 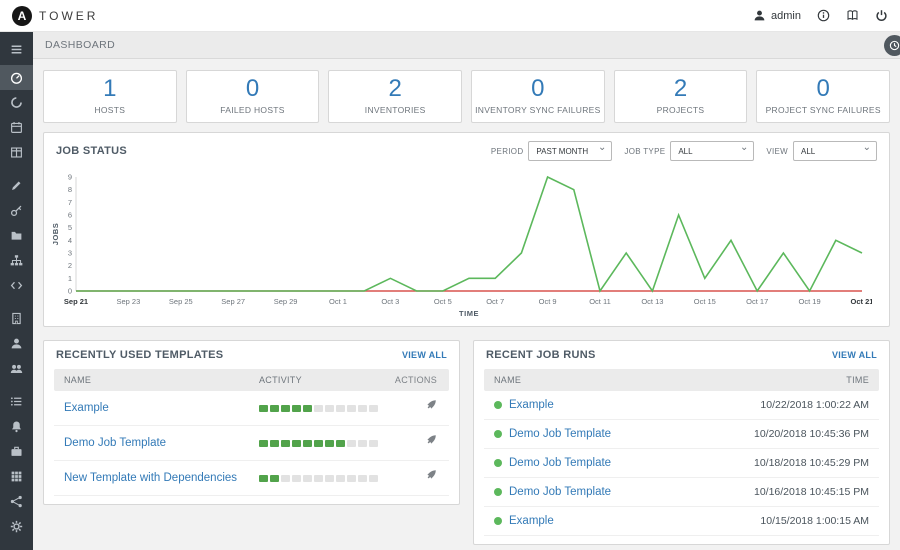 I want to click on stat-card-hosts: 1 HOSTS, so click(x=110, y=96).